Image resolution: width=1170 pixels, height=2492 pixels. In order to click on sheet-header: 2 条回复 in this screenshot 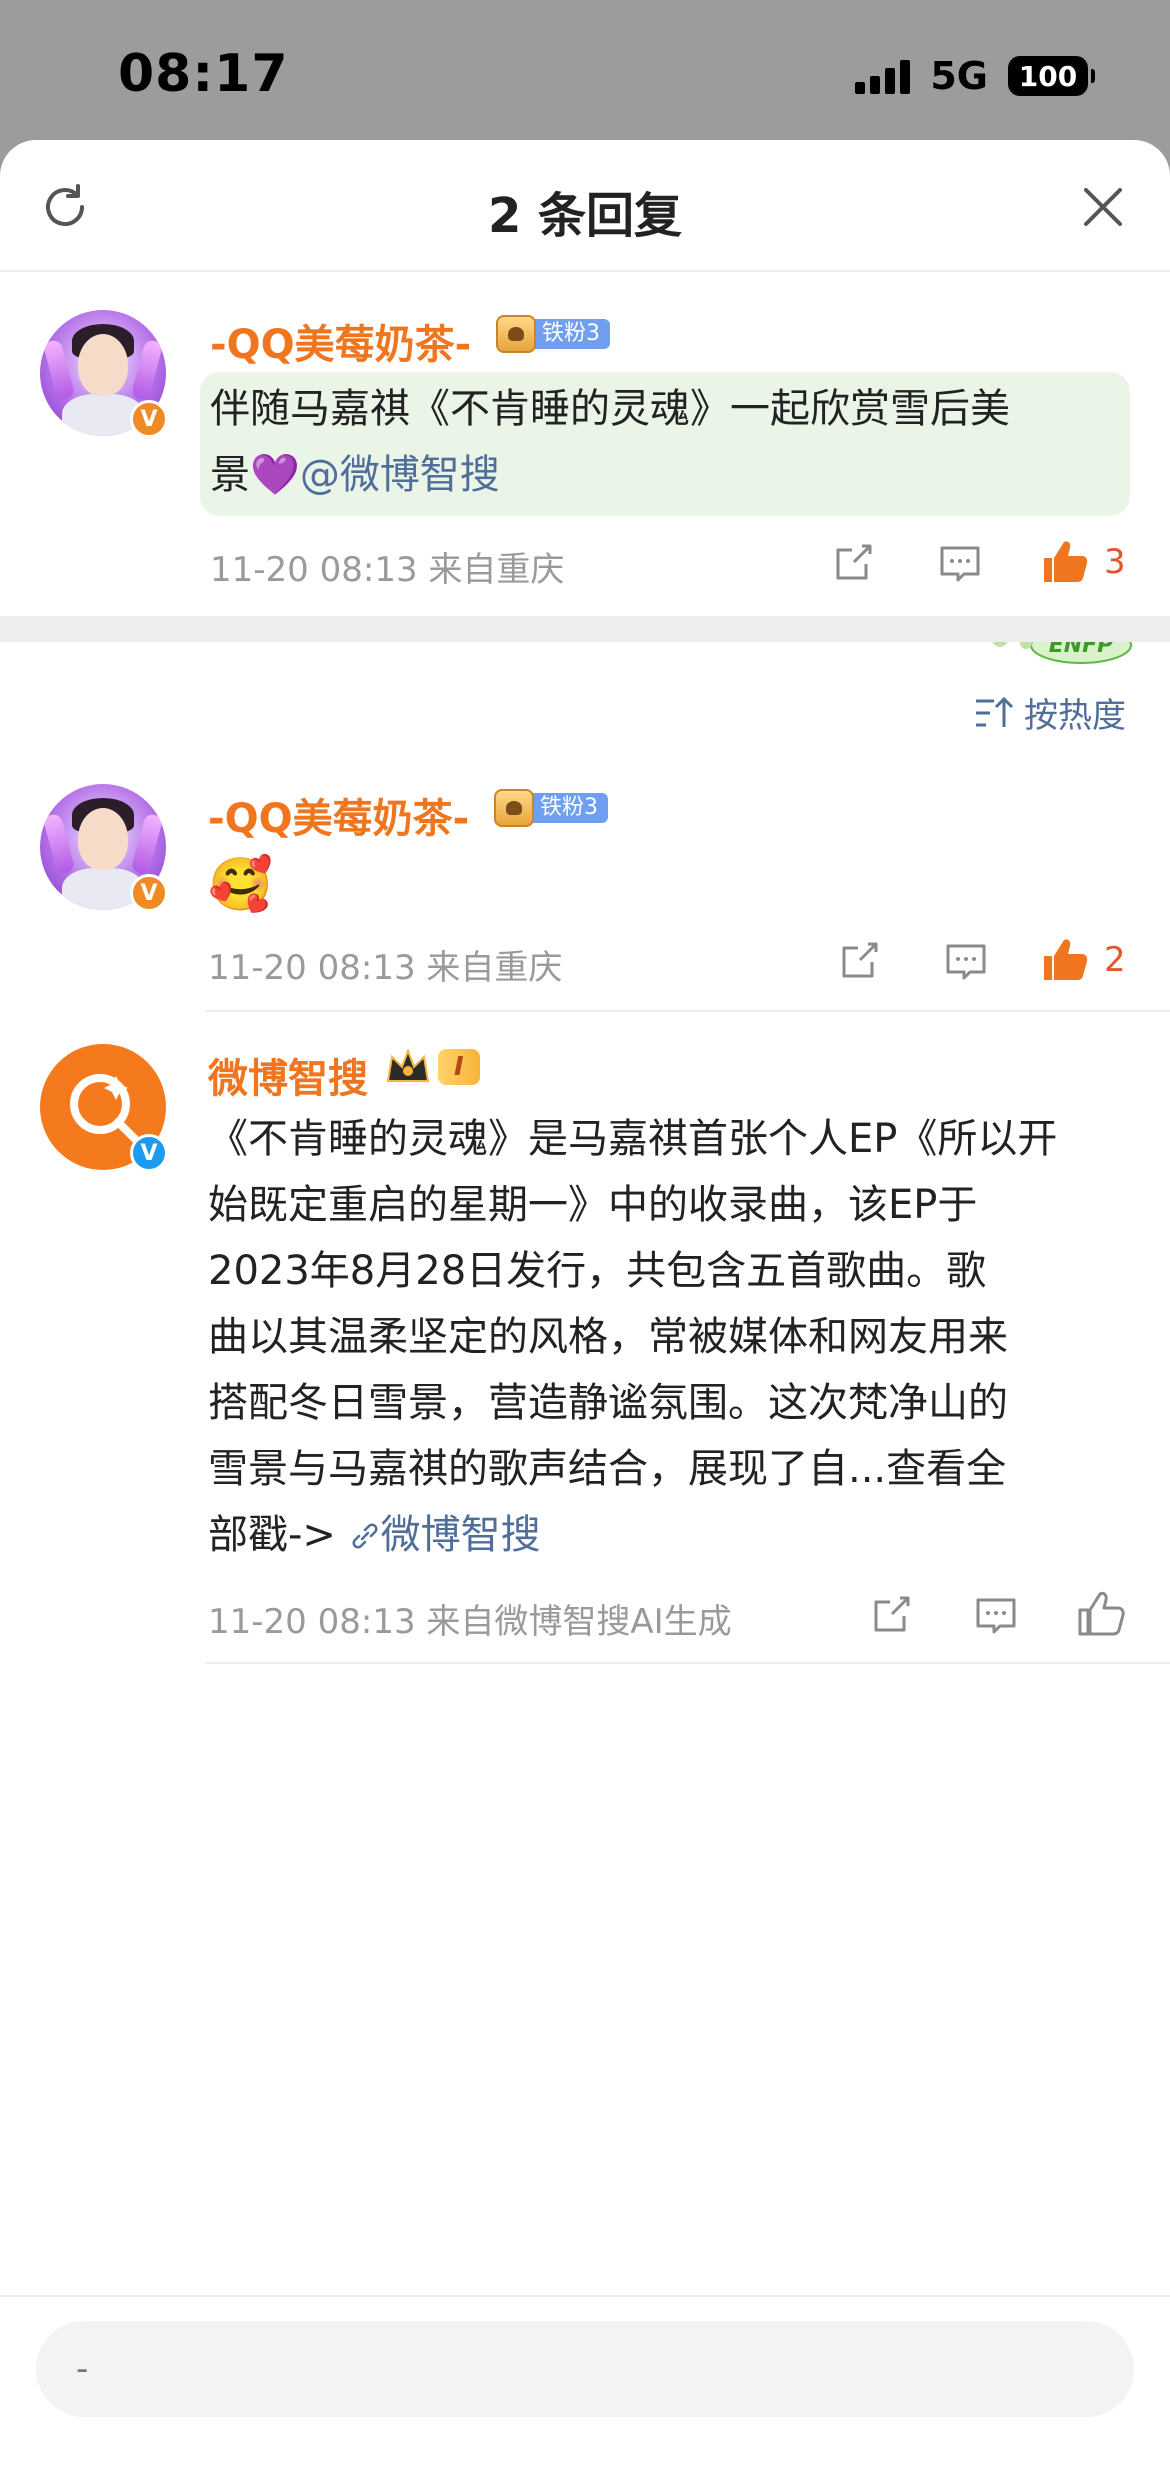, I will do `click(585, 206)`.